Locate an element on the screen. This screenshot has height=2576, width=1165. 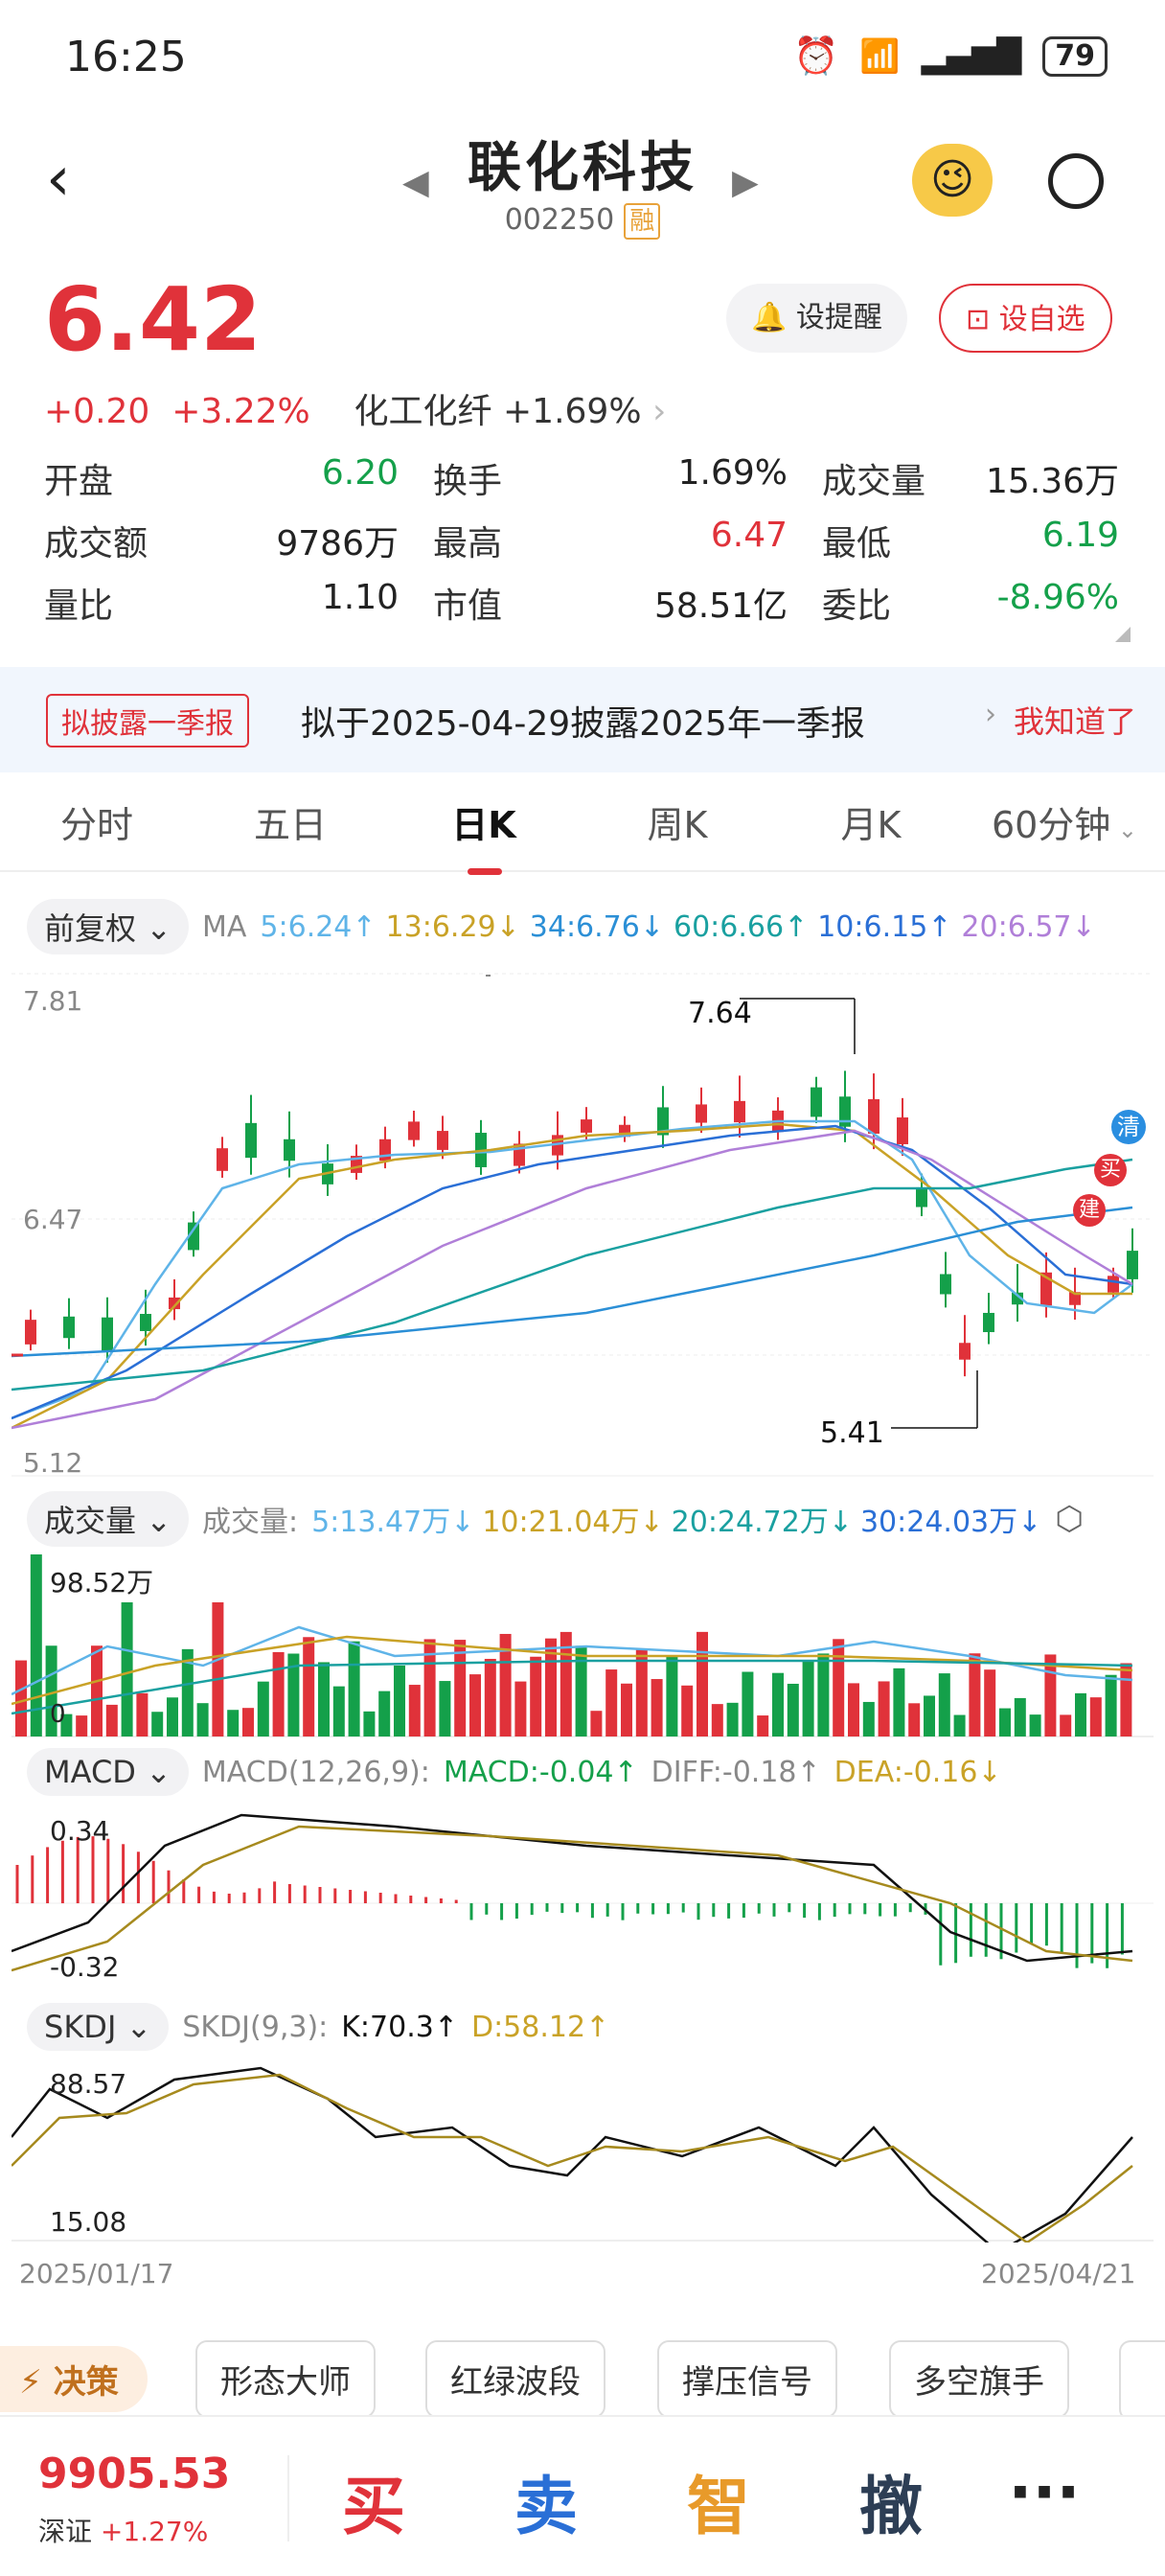
tool-pattern-master: 形态大师 is located at coordinates (286, 2379).